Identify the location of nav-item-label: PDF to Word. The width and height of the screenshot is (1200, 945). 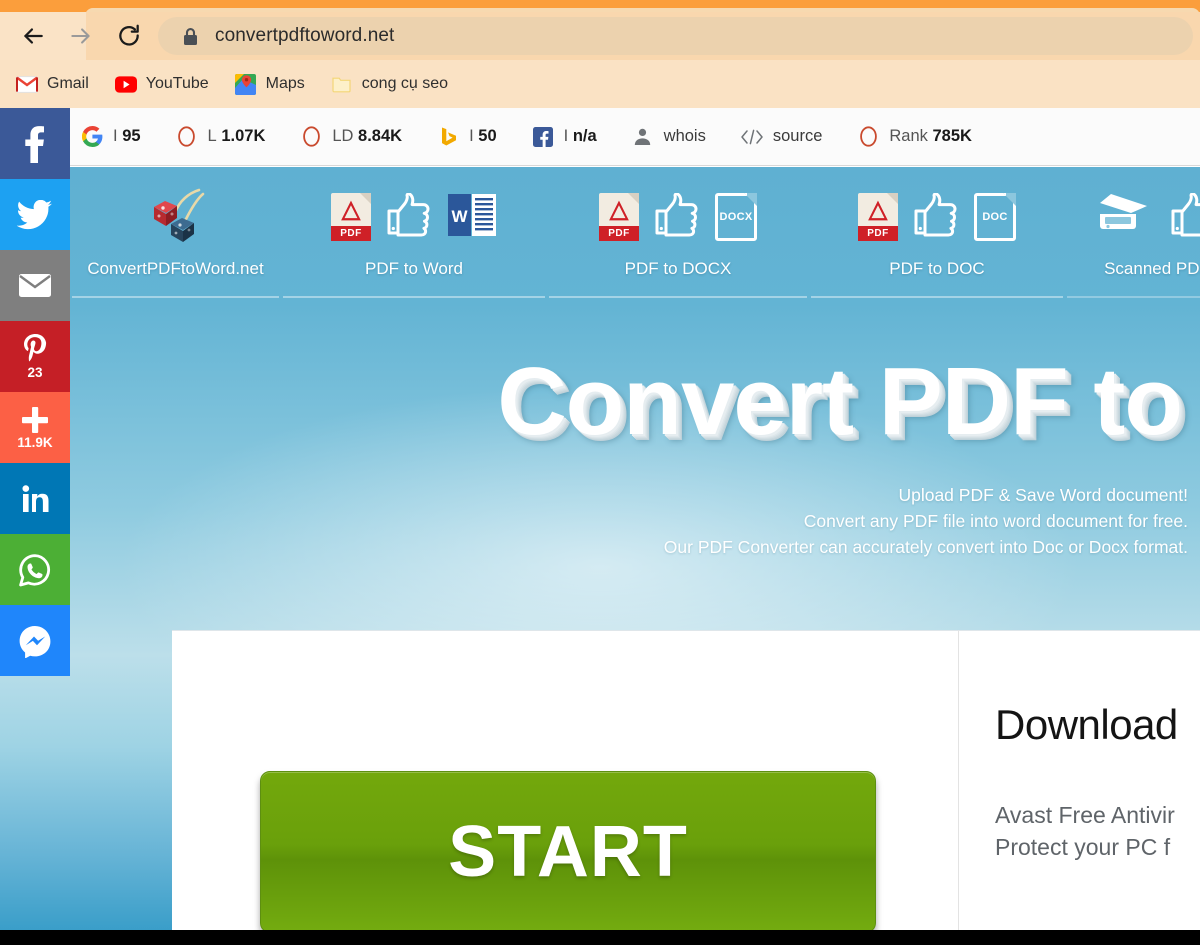
(414, 268).